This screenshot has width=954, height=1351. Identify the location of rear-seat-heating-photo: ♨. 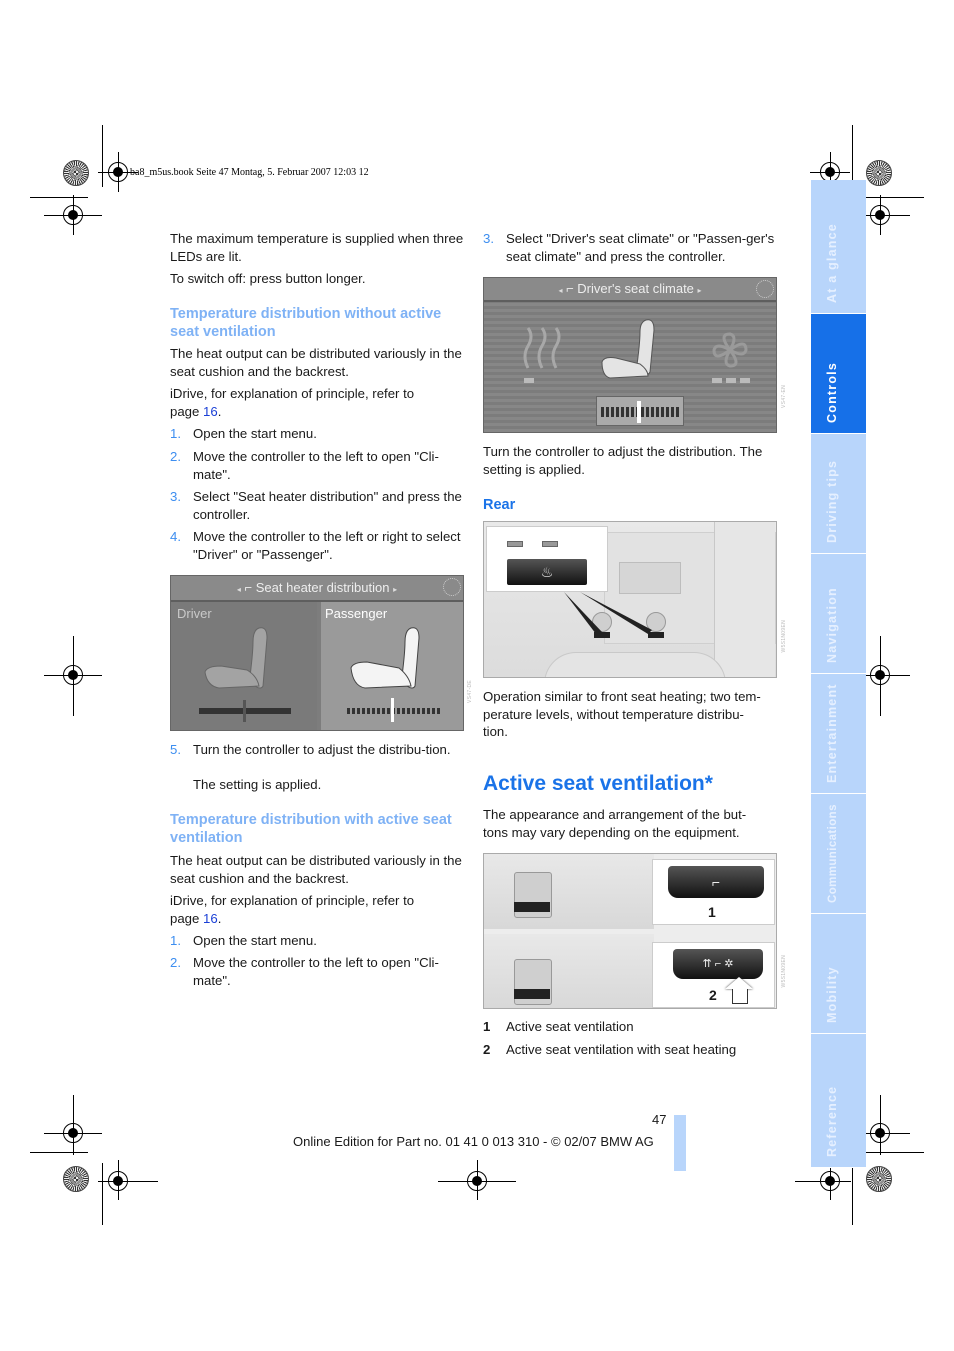
(630, 599).